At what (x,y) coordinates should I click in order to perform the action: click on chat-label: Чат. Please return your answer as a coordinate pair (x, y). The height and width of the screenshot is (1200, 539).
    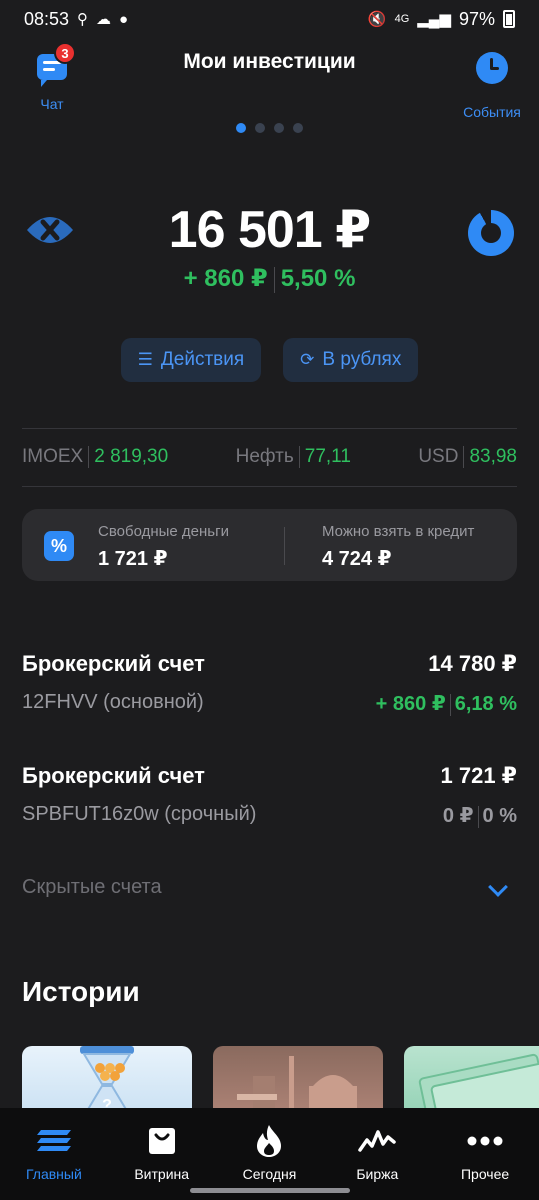
    Looking at the image, I should click on (52, 104).